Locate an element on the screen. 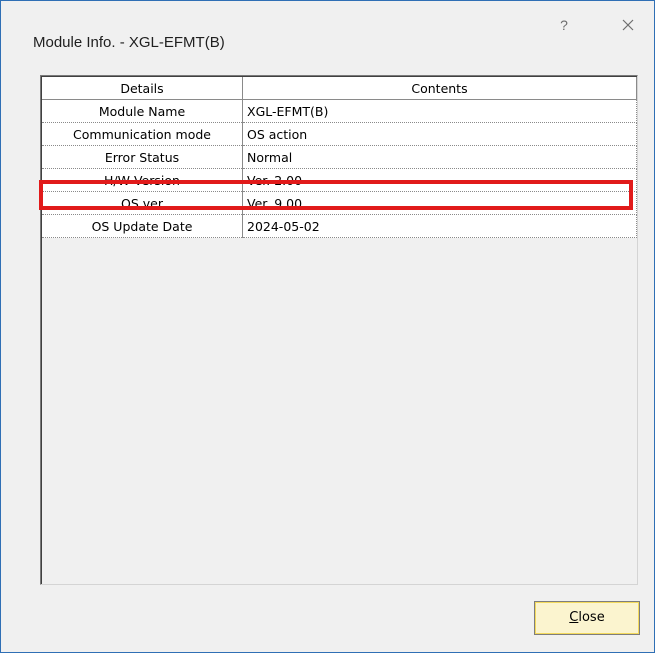 This screenshot has width=655, height=653. detail-cell: OS Update Date is located at coordinates (142, 226).